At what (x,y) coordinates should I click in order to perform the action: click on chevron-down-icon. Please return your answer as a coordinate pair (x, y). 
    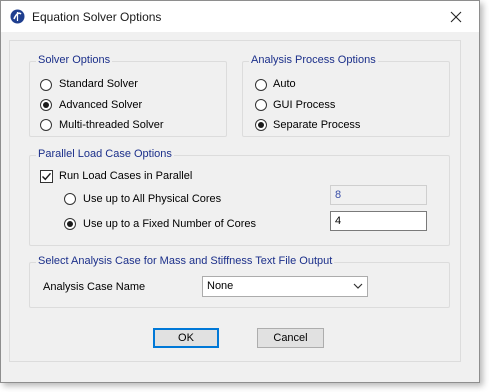
    Looking at the image, I should click on (358, 286).